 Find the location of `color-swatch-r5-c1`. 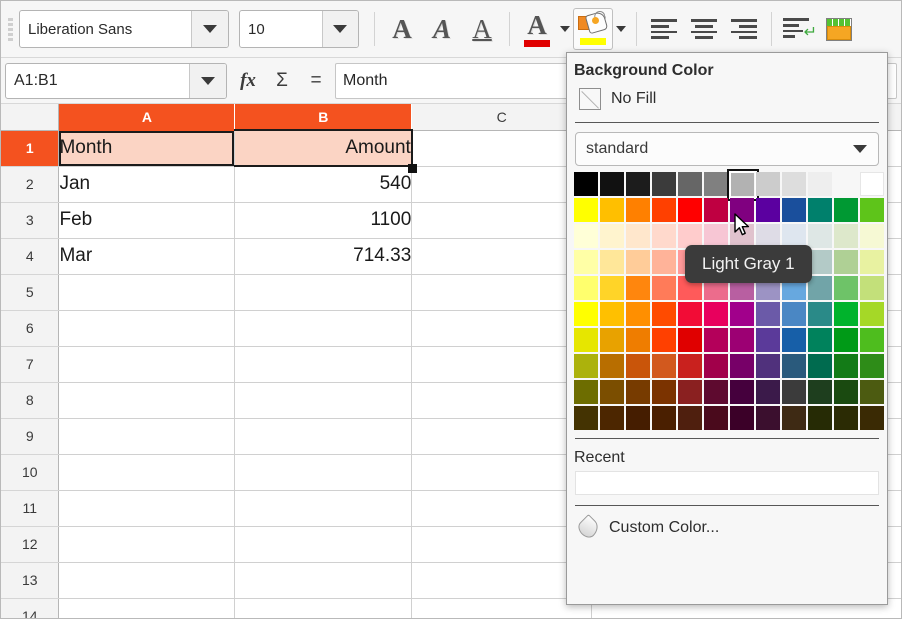

color-swatch-r5-c1 is located at coordinates (586, 288).